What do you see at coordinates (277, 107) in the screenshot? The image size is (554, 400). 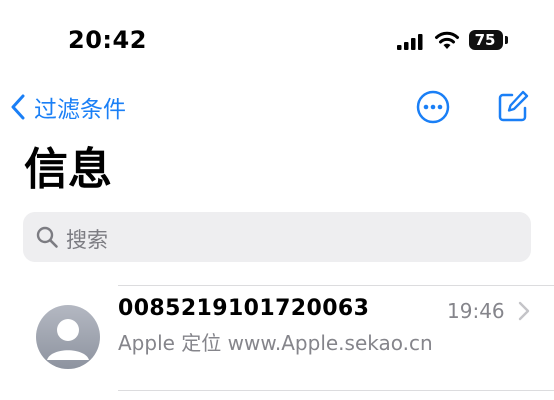 I see `navigation-bar: 过滤条件` at bounding box center [277, 107].